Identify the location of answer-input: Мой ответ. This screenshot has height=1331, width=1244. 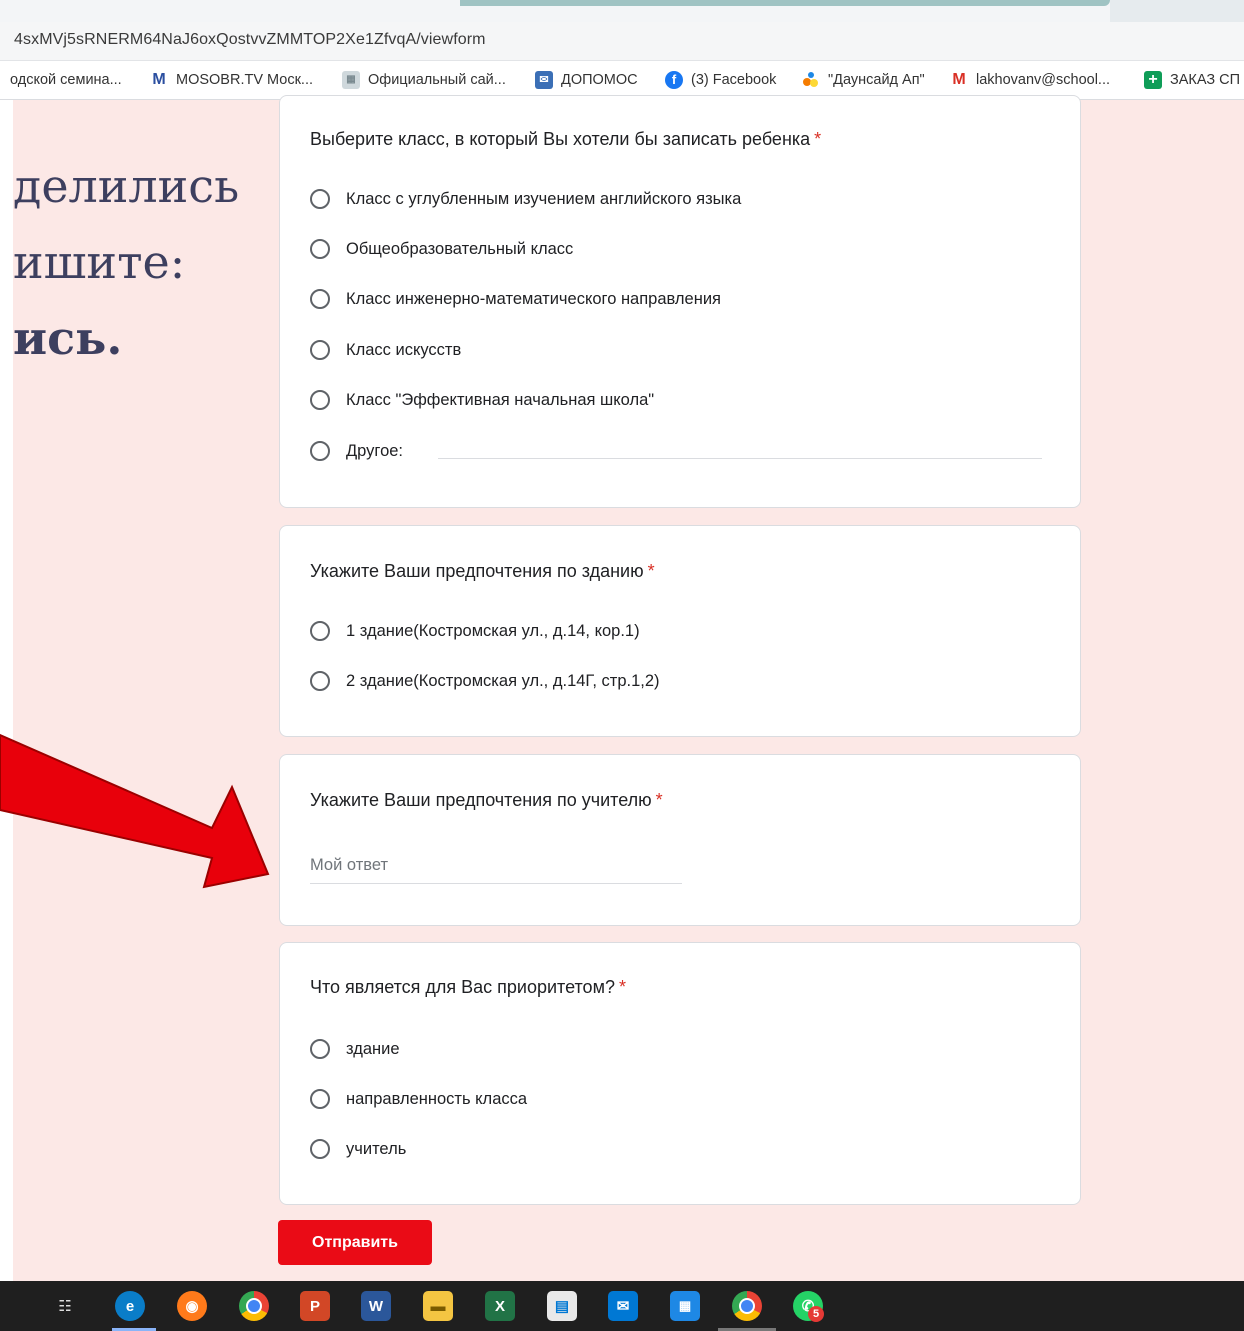
(496, 870).